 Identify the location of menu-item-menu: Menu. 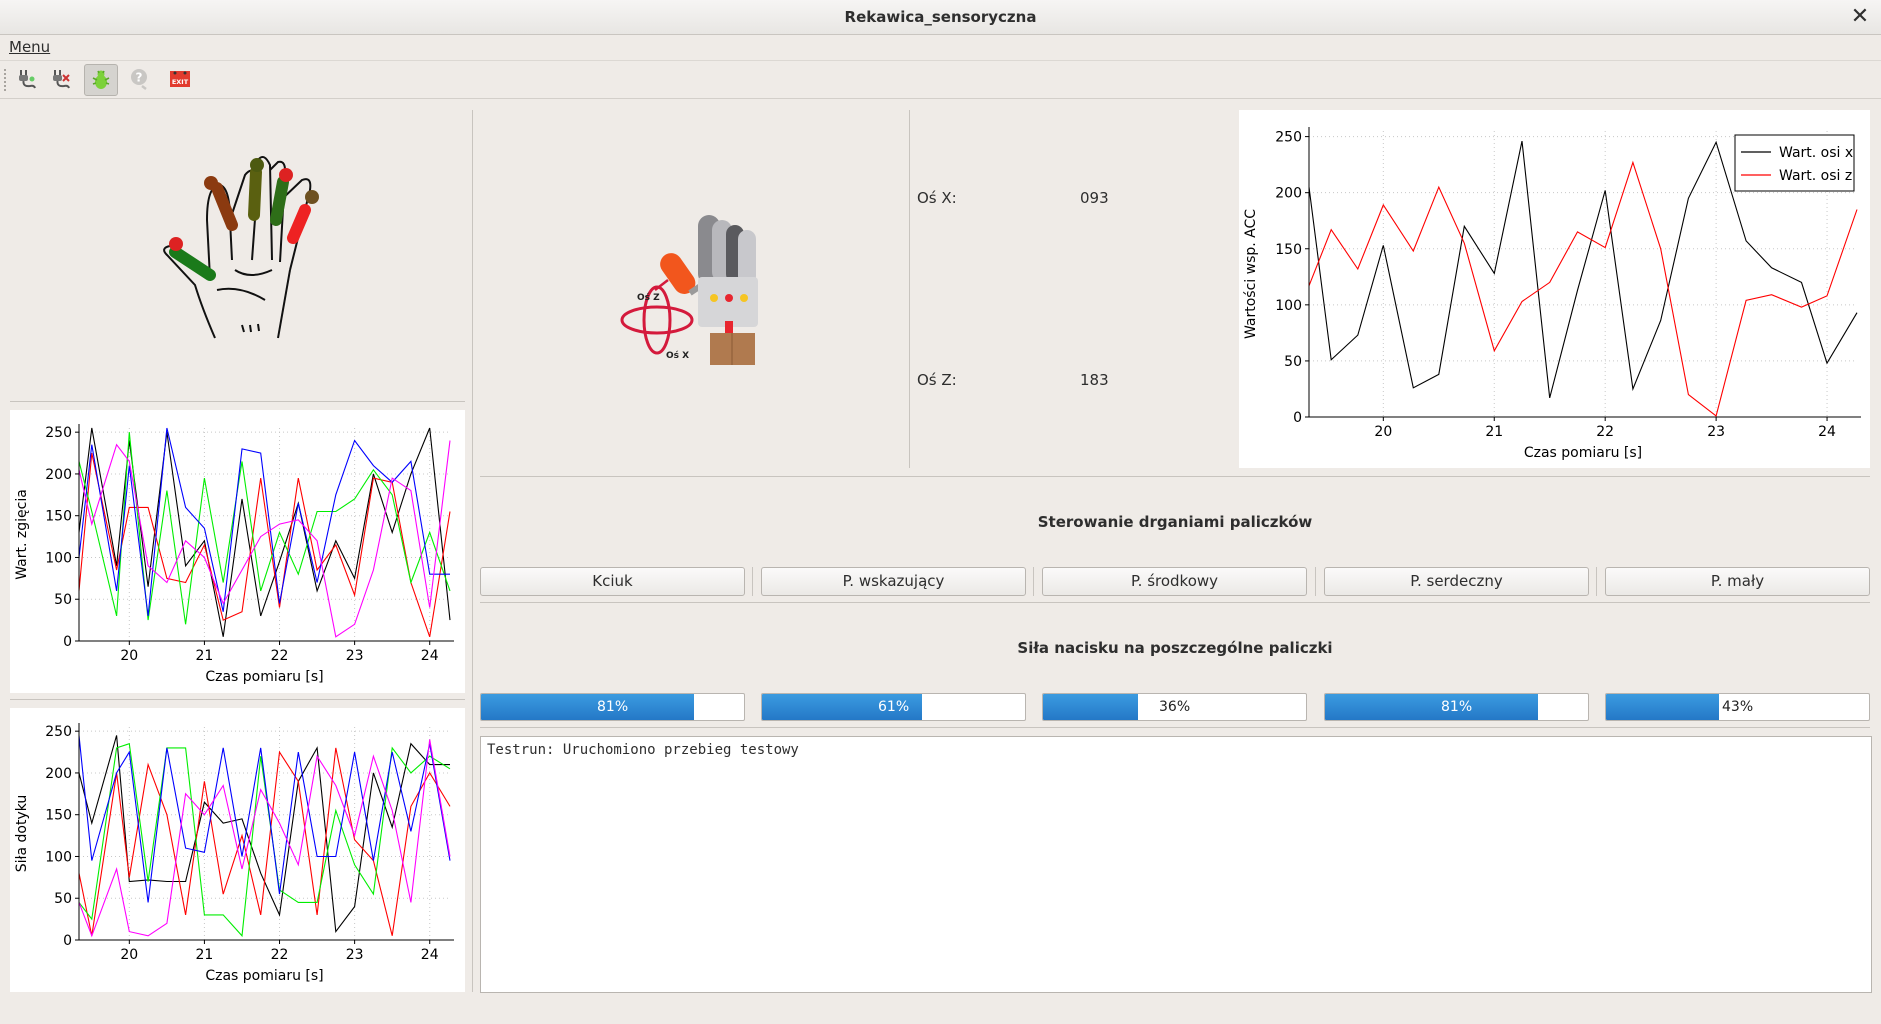
(29, 47).